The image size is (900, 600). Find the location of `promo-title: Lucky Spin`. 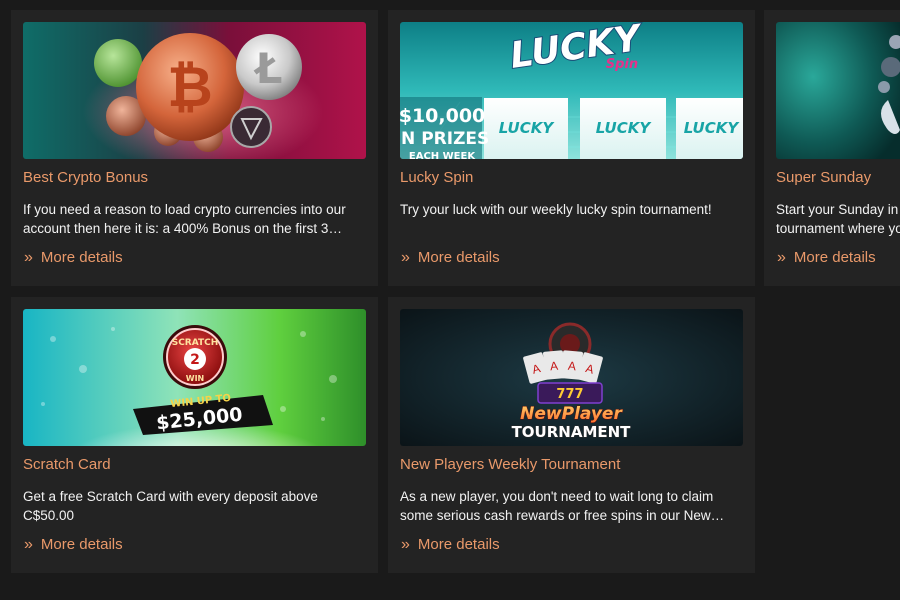

promo-title: Lucky Spin is located at coordinates (436, 177).